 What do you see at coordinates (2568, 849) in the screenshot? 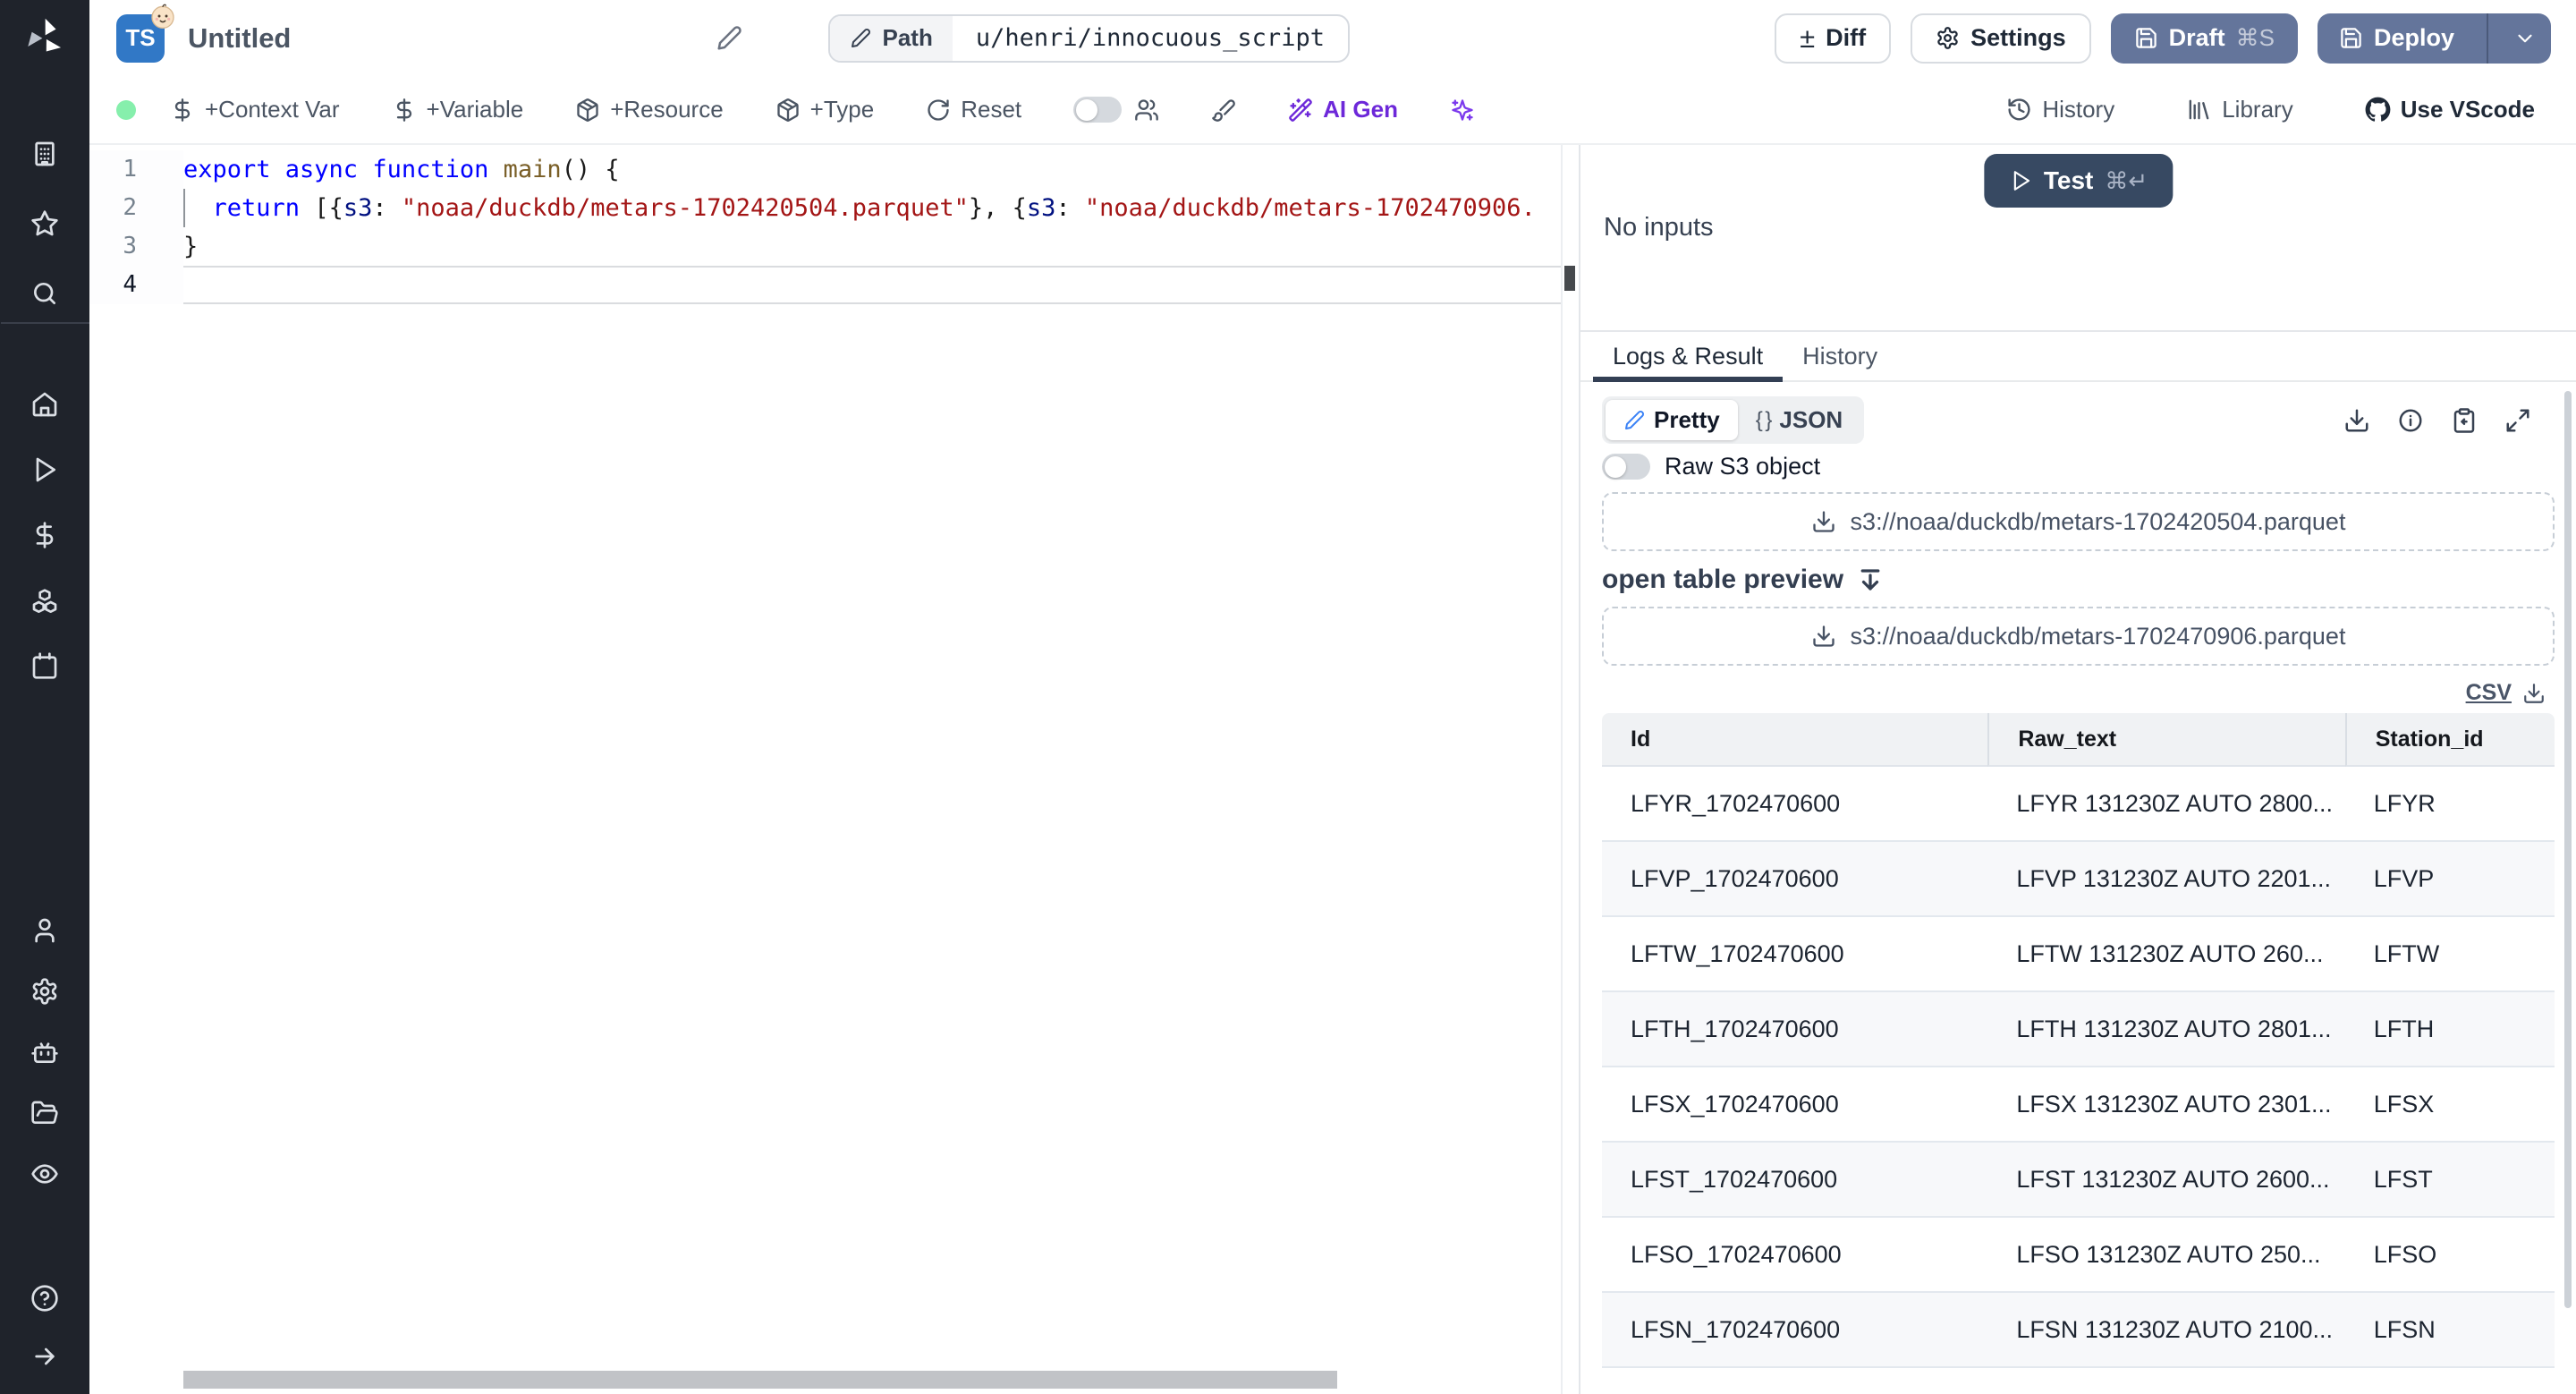
I see `panel-scrollbar` at bounding box center [2568, 849].